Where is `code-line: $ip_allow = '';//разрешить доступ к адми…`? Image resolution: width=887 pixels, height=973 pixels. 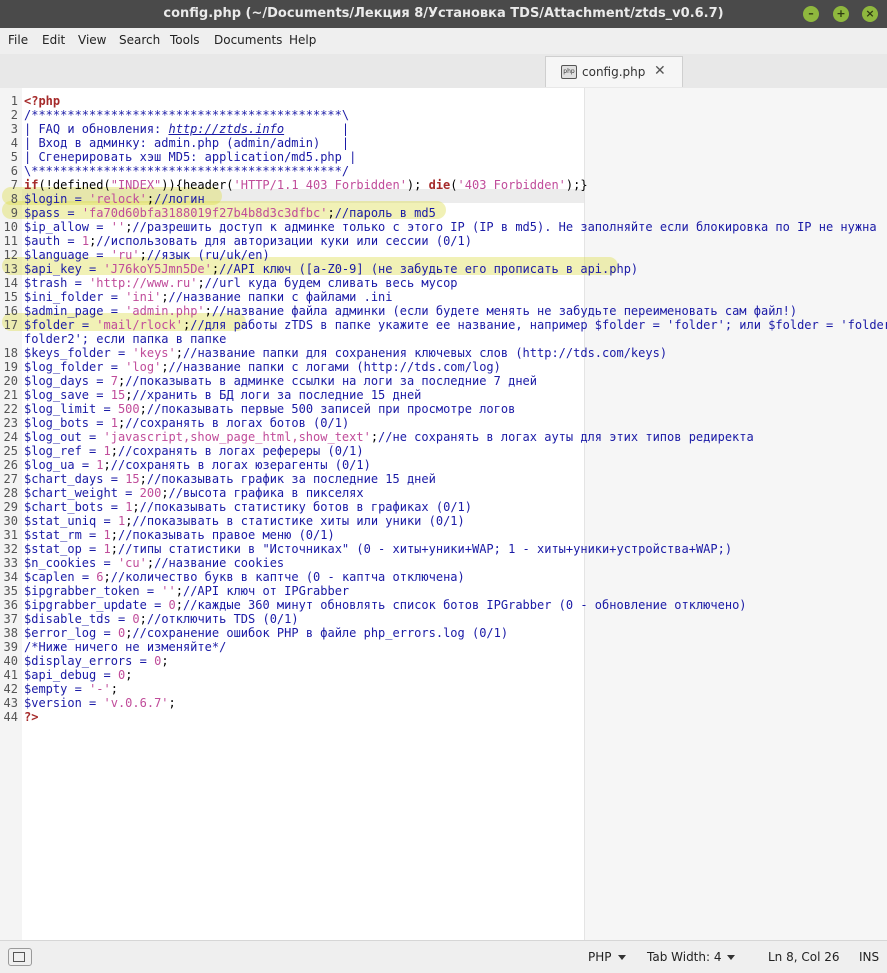 code-line: $ip_allow = '';//разрешить доступ к адми… is located at coordinates (450, 227).